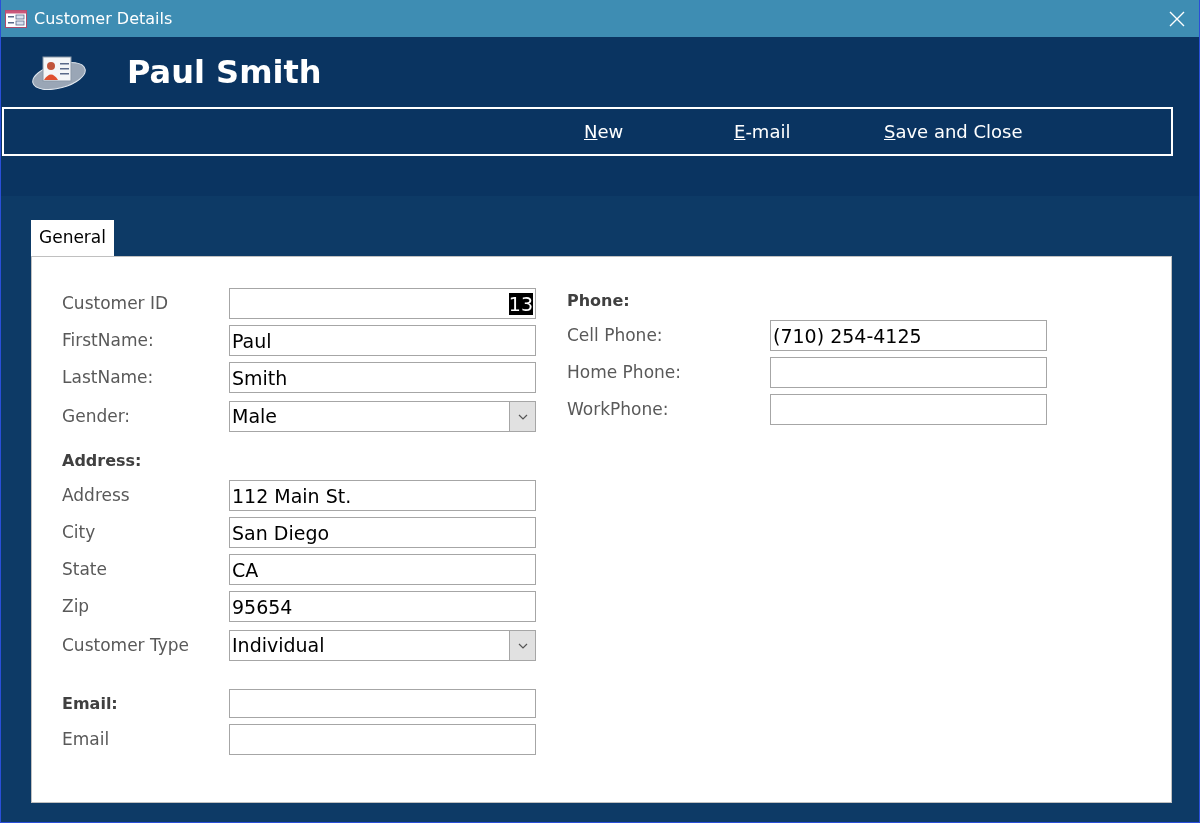 The width and height of the screenshot is (1200, 823). I want to click on toolbar-button: E-mail, so click(809, 131).